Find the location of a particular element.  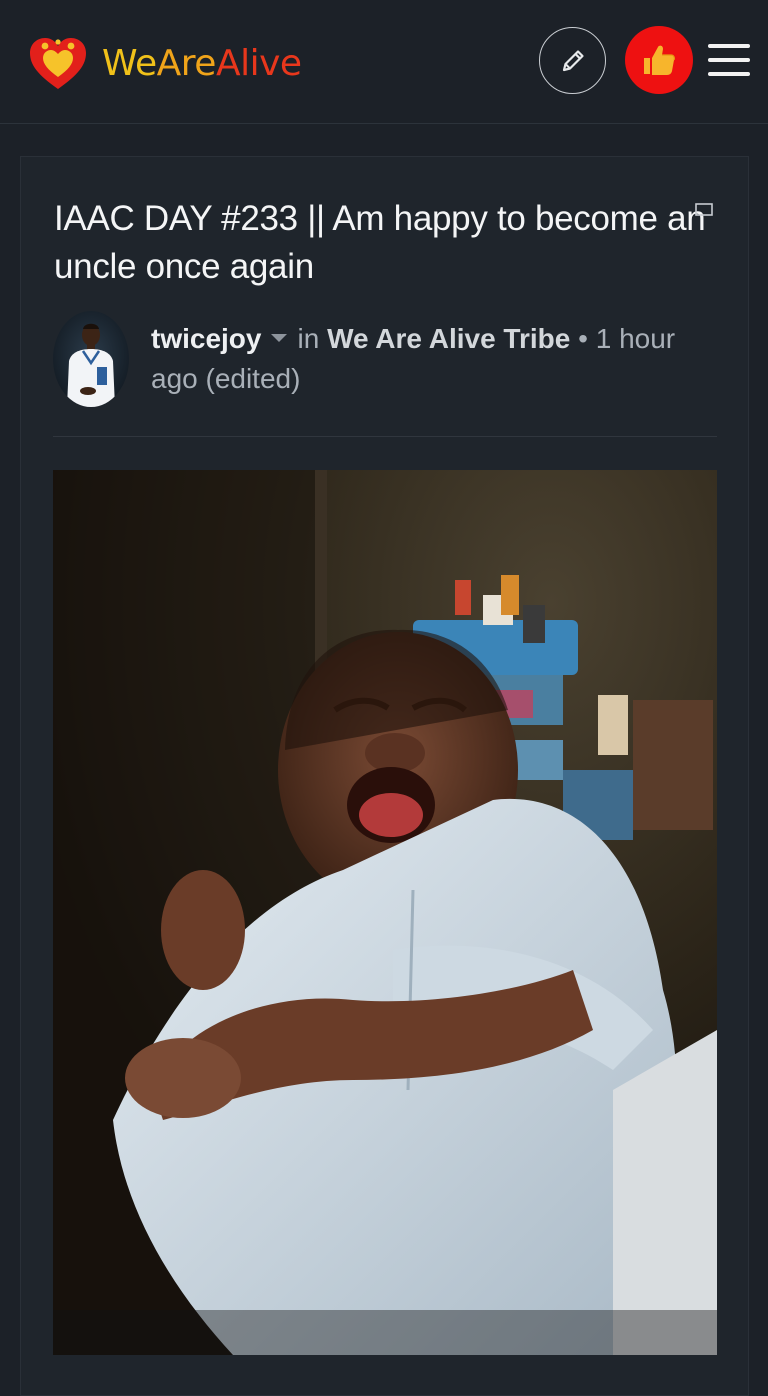

thumbs-up-icon is located at coordinates (659, 60).